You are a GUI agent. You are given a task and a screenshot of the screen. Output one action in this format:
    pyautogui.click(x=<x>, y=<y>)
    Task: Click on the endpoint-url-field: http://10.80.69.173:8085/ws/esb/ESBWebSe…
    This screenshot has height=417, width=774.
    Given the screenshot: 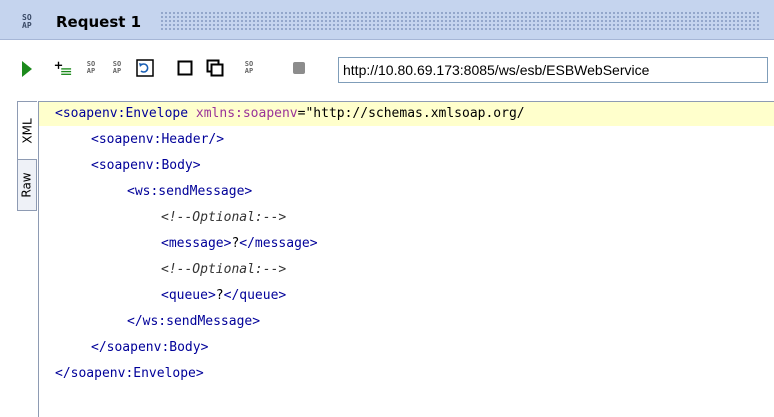 What is the action you would take?
    pyautogui.click(x=553, y=70)
    